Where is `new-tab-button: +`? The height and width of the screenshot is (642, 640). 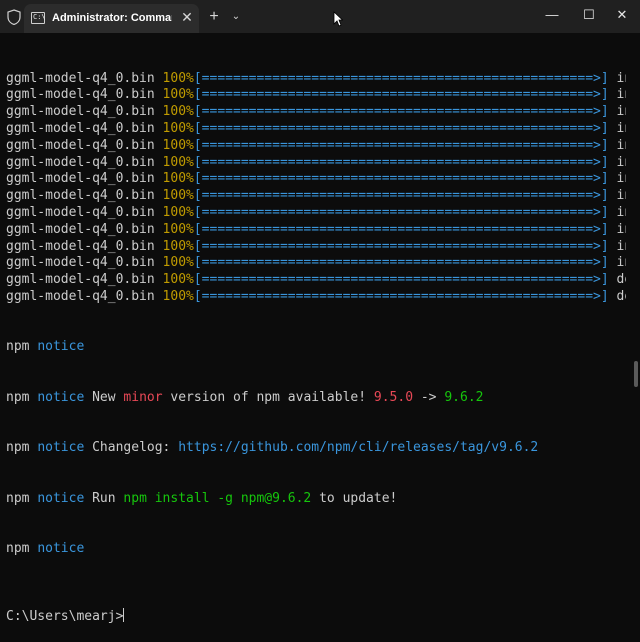 new-tab-button: + is located at coordinates (214, 17).